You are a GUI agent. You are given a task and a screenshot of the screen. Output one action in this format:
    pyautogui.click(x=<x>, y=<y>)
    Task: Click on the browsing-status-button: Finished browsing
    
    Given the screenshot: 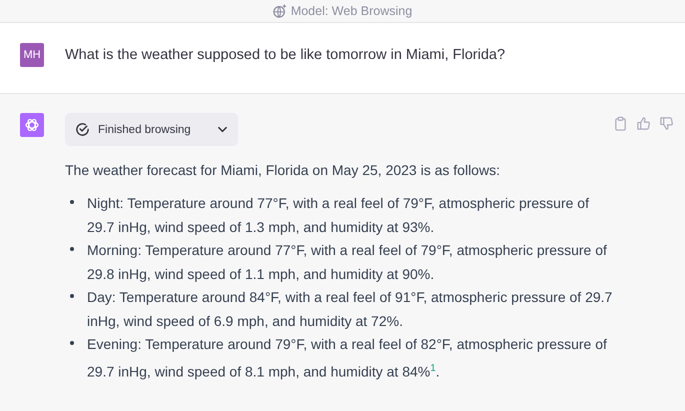 What is the action you would take?
    pyautogui.click(x=151, y=129)
    